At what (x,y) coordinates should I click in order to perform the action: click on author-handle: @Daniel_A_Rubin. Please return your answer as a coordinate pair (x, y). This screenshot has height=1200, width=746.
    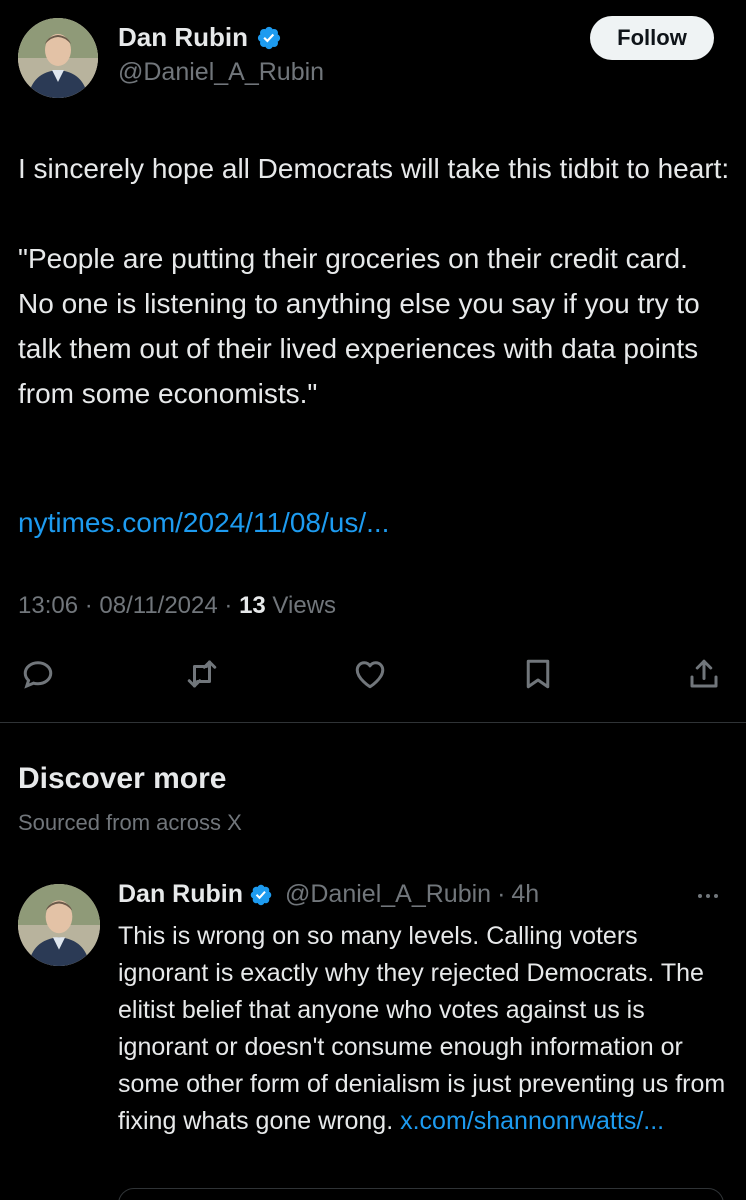
    Looking at the image, I should click on (221, 72).